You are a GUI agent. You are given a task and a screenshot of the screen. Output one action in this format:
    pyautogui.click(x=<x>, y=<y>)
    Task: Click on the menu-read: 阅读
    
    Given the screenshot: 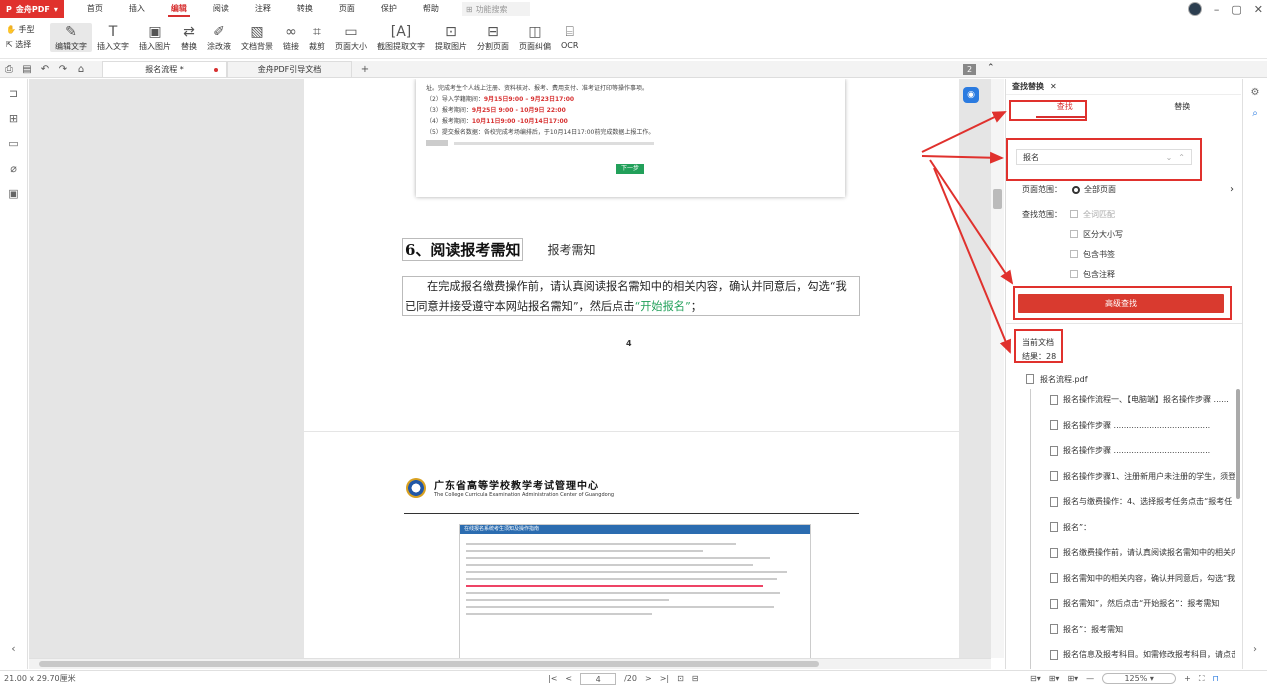 What is the action you would take?
    pyautogui.click(x=221, y=9)
    